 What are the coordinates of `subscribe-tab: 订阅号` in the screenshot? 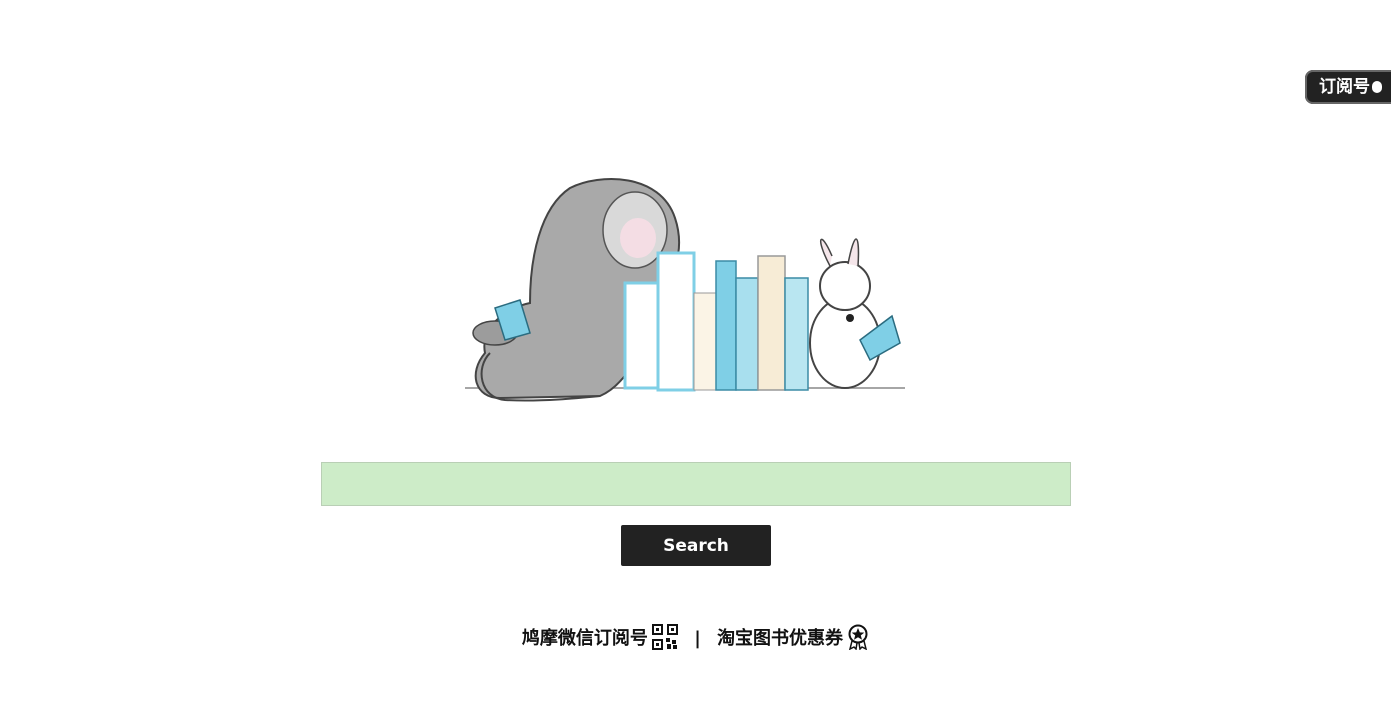 It's located at (1348, 87).